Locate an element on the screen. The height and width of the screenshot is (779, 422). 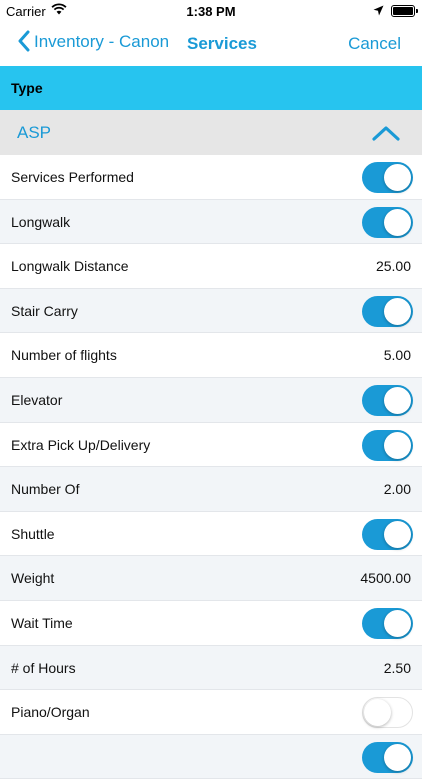
clock-time: 1:38 PM is located at coordinates (211, 11).